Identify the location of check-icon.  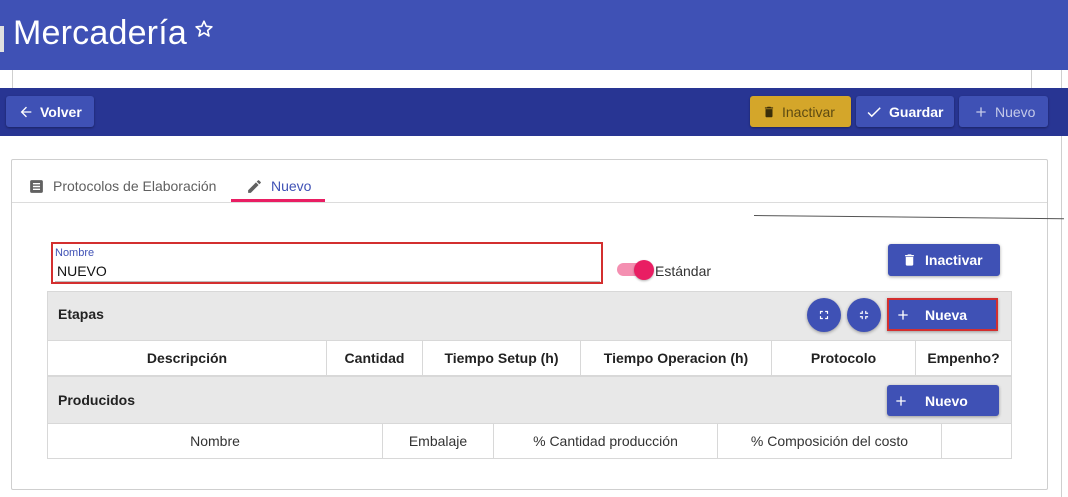
(874, 111).